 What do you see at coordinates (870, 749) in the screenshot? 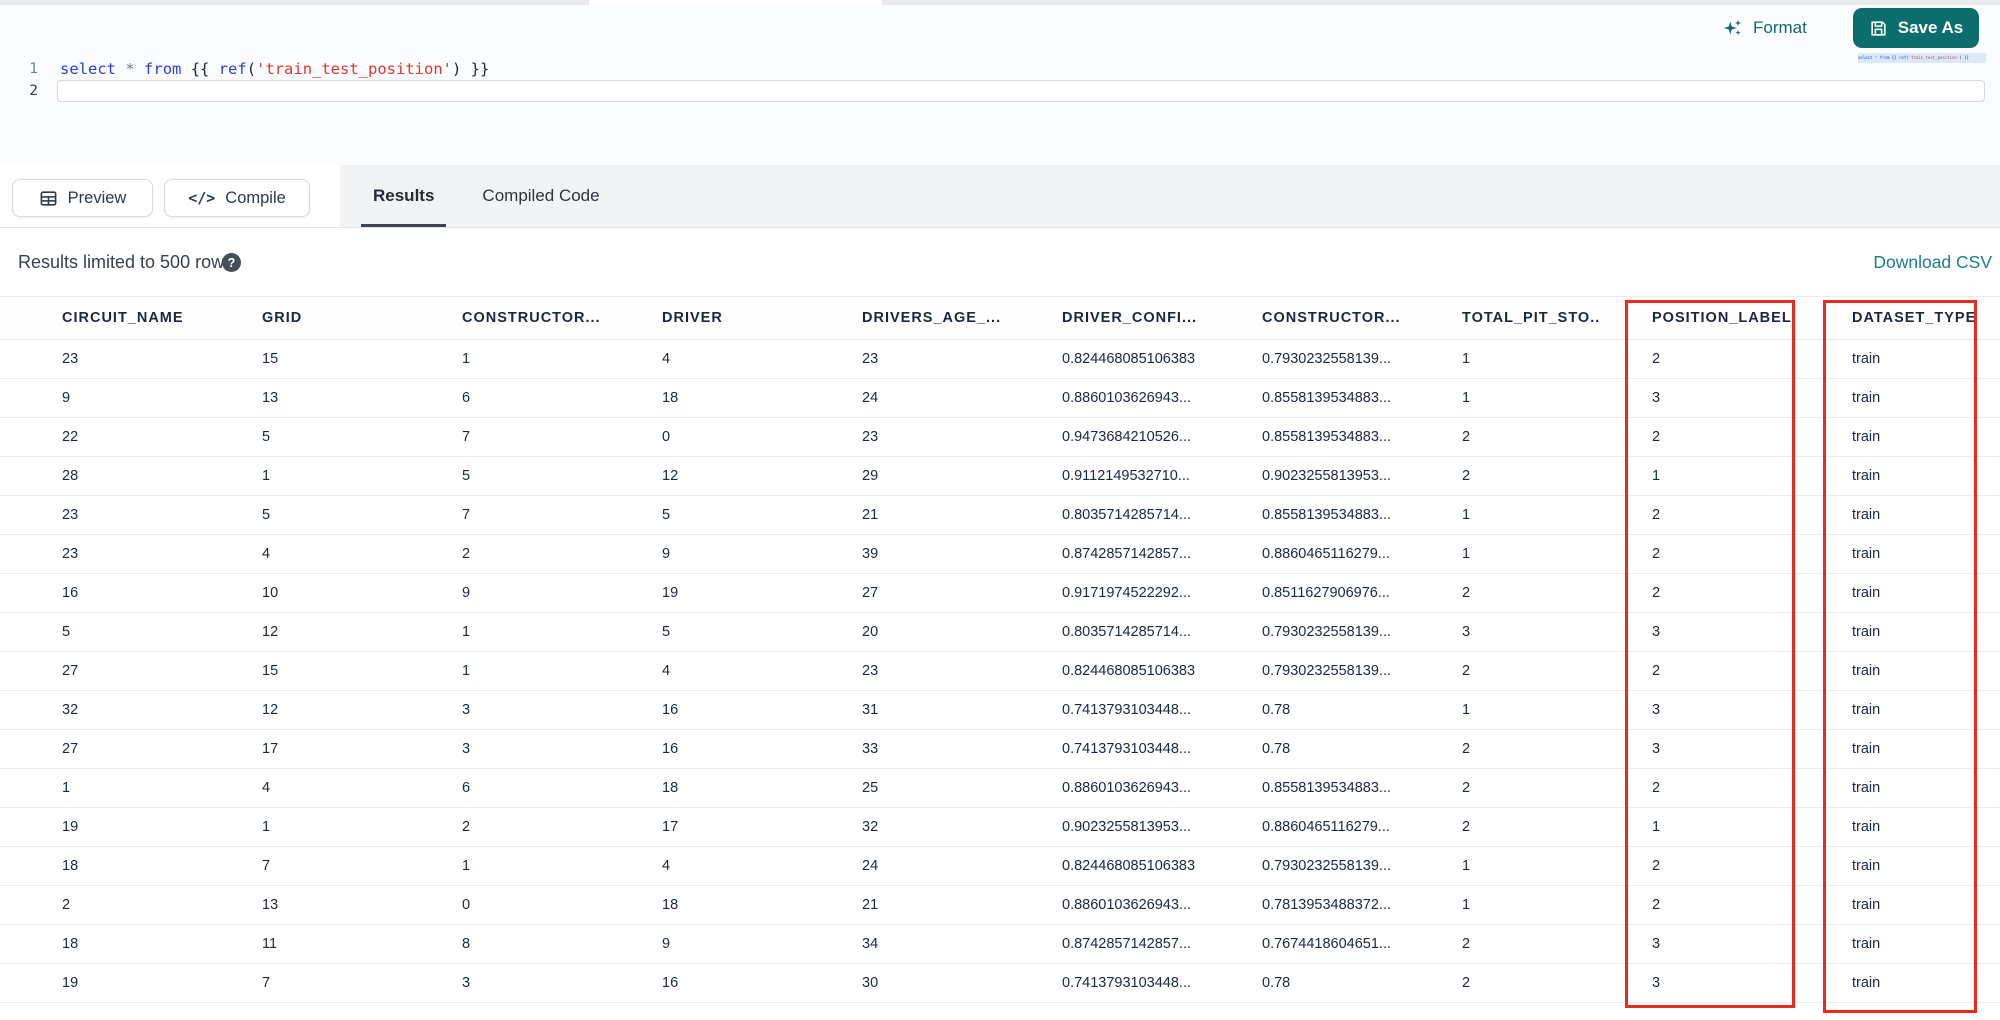
I see `table-cell: 33` at bounding box center [870, 749].